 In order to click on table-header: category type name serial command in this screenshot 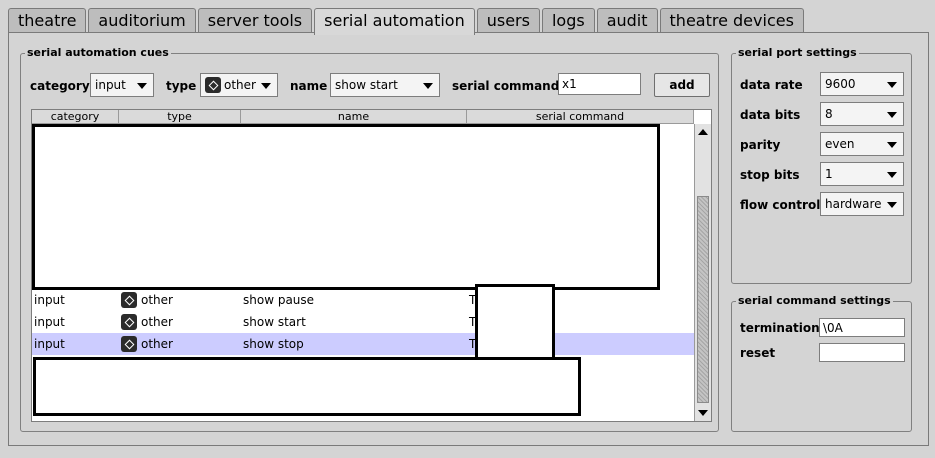, I will do `click(363, 117)`.